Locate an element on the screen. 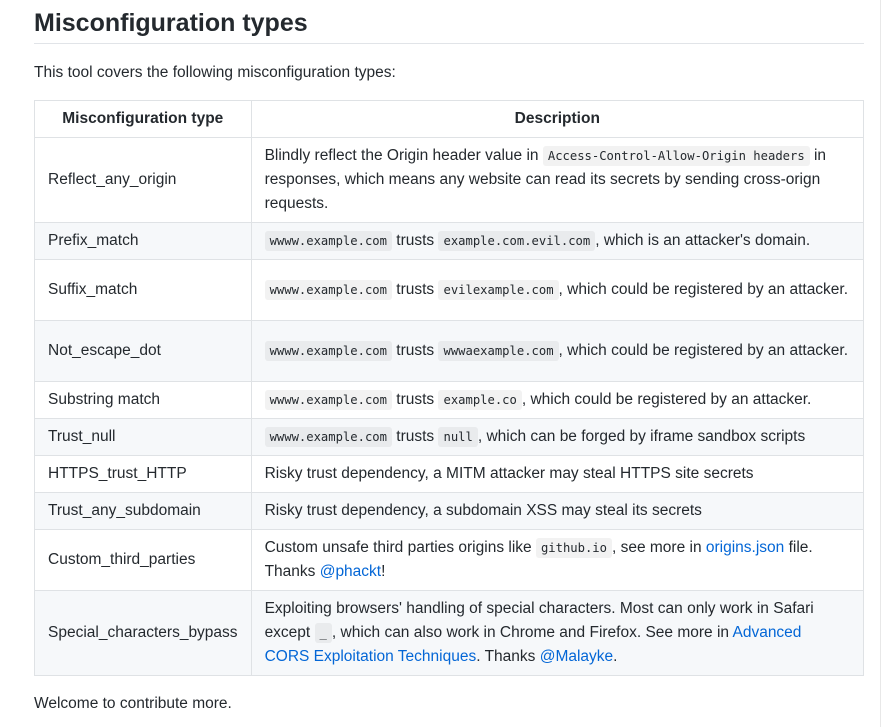  malayke-profile-link: @Malayke is located at coordinates (576, 656).